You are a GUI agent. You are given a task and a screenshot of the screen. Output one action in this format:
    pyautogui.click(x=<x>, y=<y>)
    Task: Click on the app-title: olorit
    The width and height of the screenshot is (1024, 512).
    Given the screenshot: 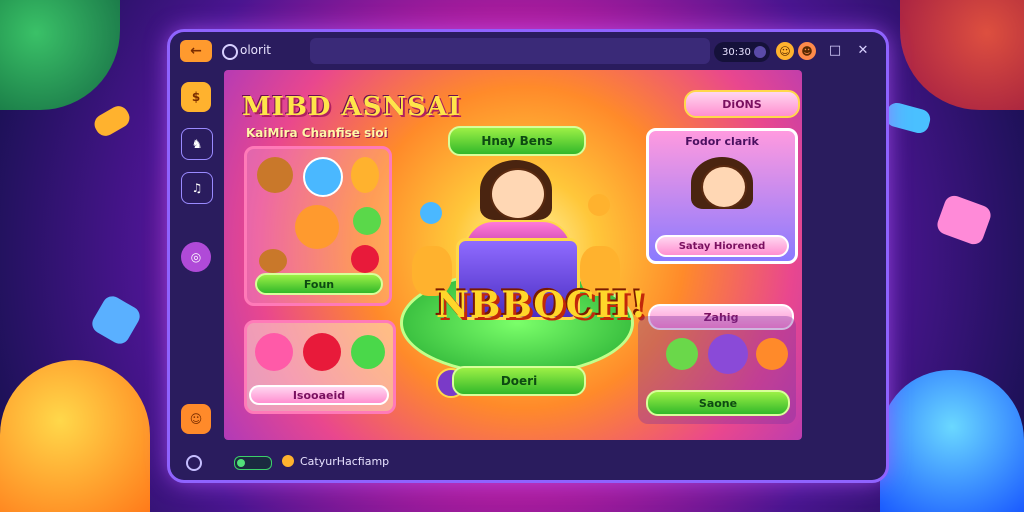 What is the action you would take?
    pyautogui.click(x=255, y=50)
    